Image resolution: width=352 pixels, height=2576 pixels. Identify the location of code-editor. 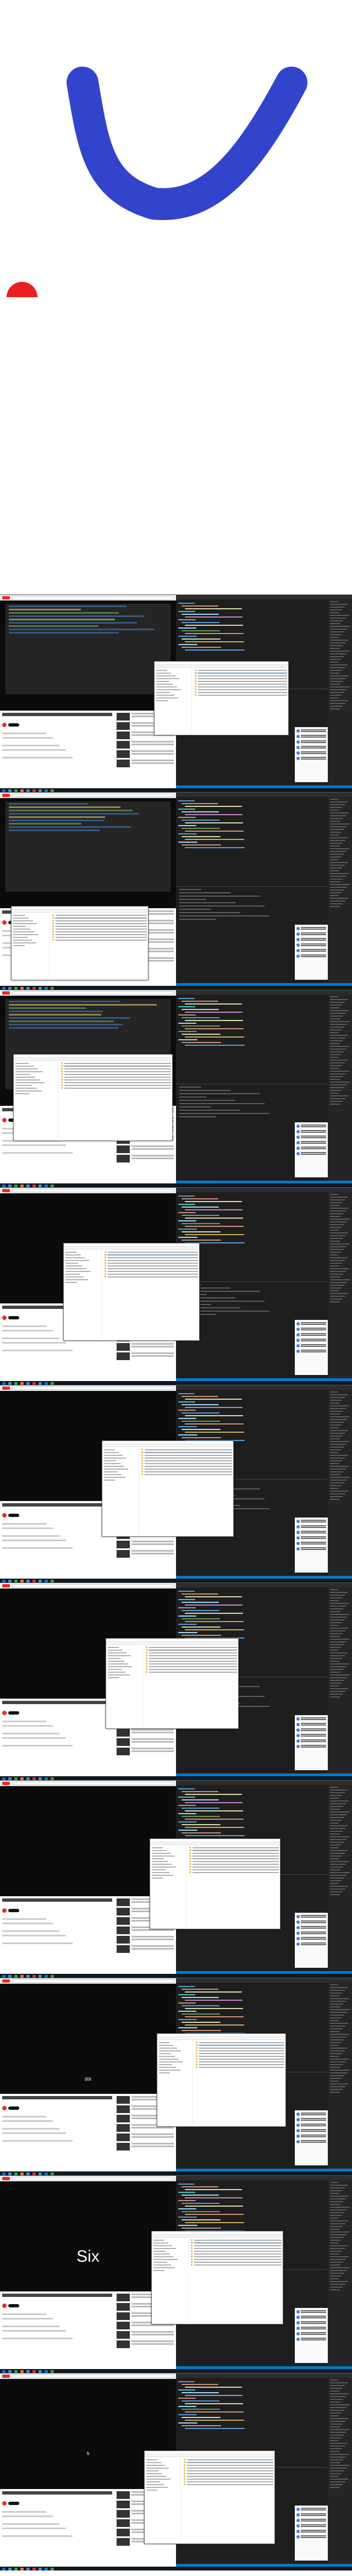
(233, 2011).